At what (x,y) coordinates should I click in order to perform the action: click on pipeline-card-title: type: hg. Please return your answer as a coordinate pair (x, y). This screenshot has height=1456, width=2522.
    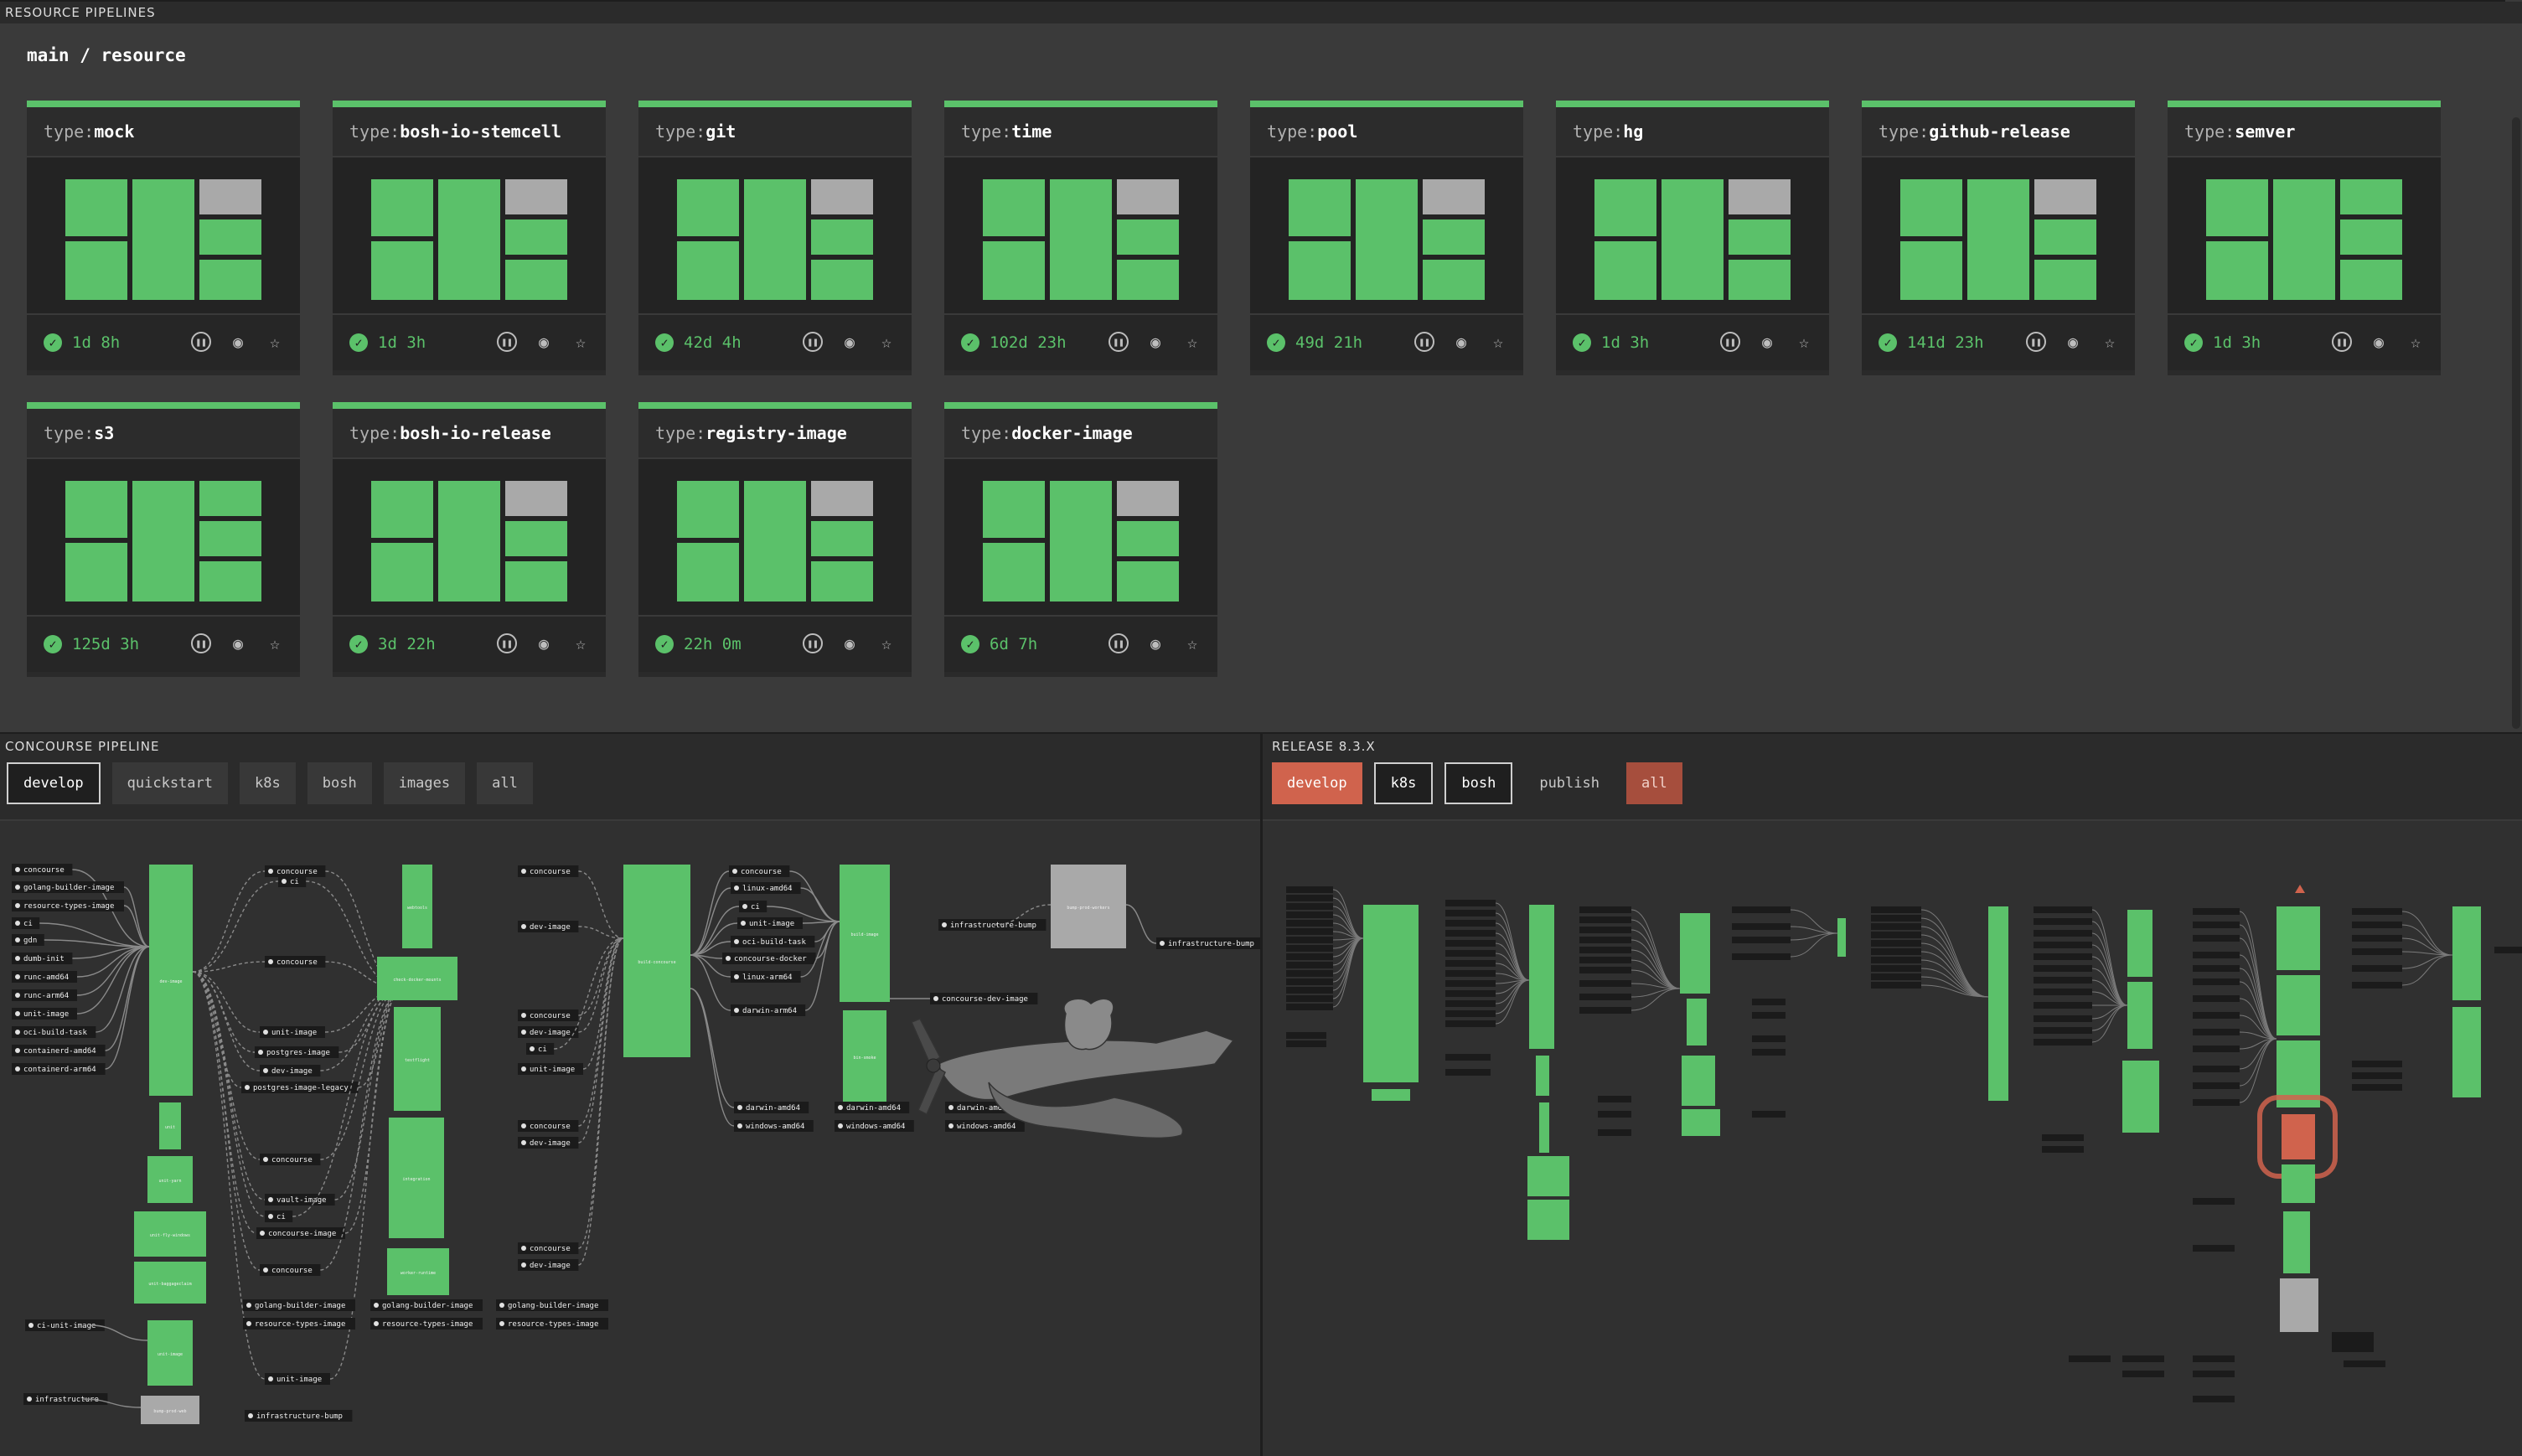
    Looking at the image, I should click on (1692, 132).